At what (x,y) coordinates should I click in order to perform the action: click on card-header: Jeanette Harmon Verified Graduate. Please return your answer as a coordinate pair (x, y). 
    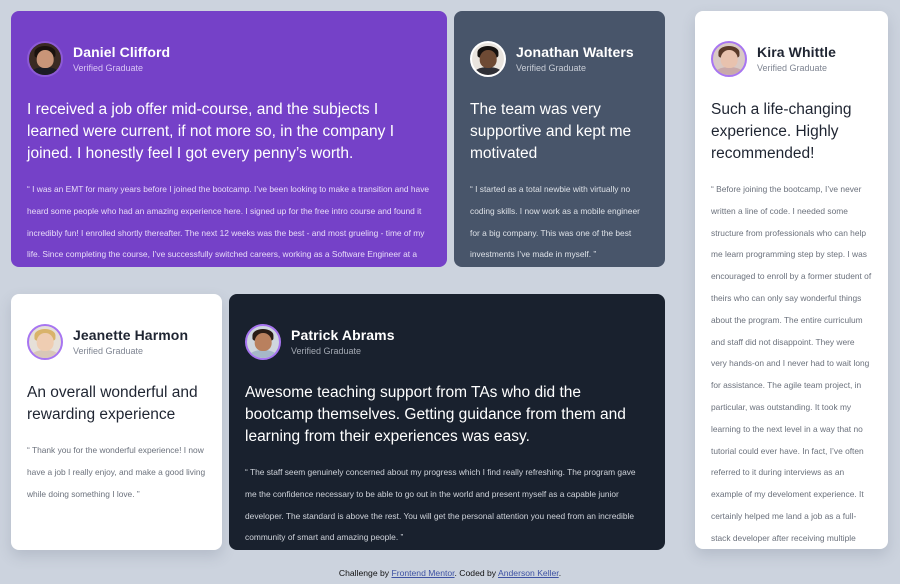
    Looking at the image, I should click on (116, 342).